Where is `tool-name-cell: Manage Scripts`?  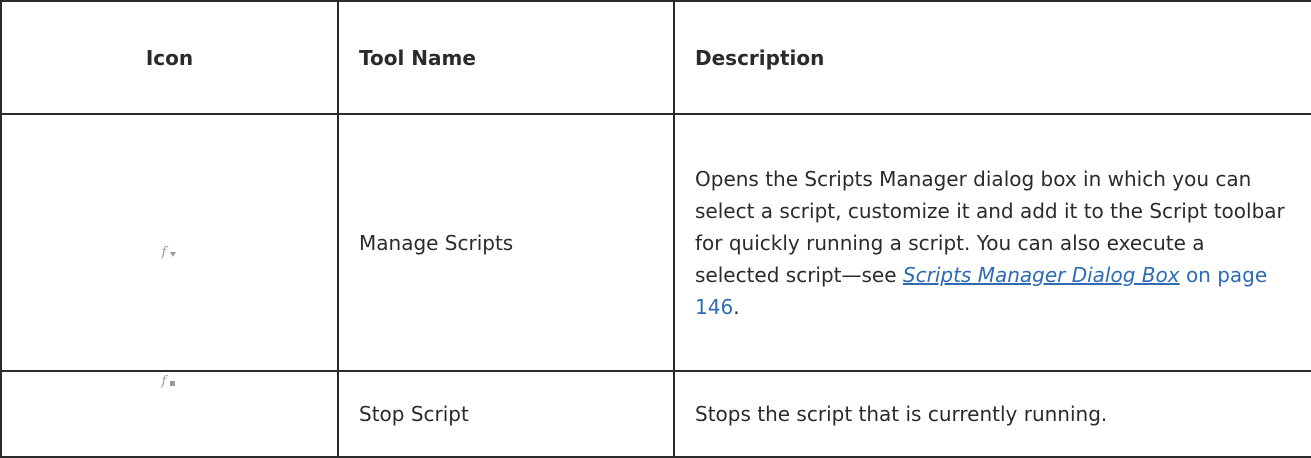
tool-name-cell: Manage Scripts is located at coordinates (506, 242).